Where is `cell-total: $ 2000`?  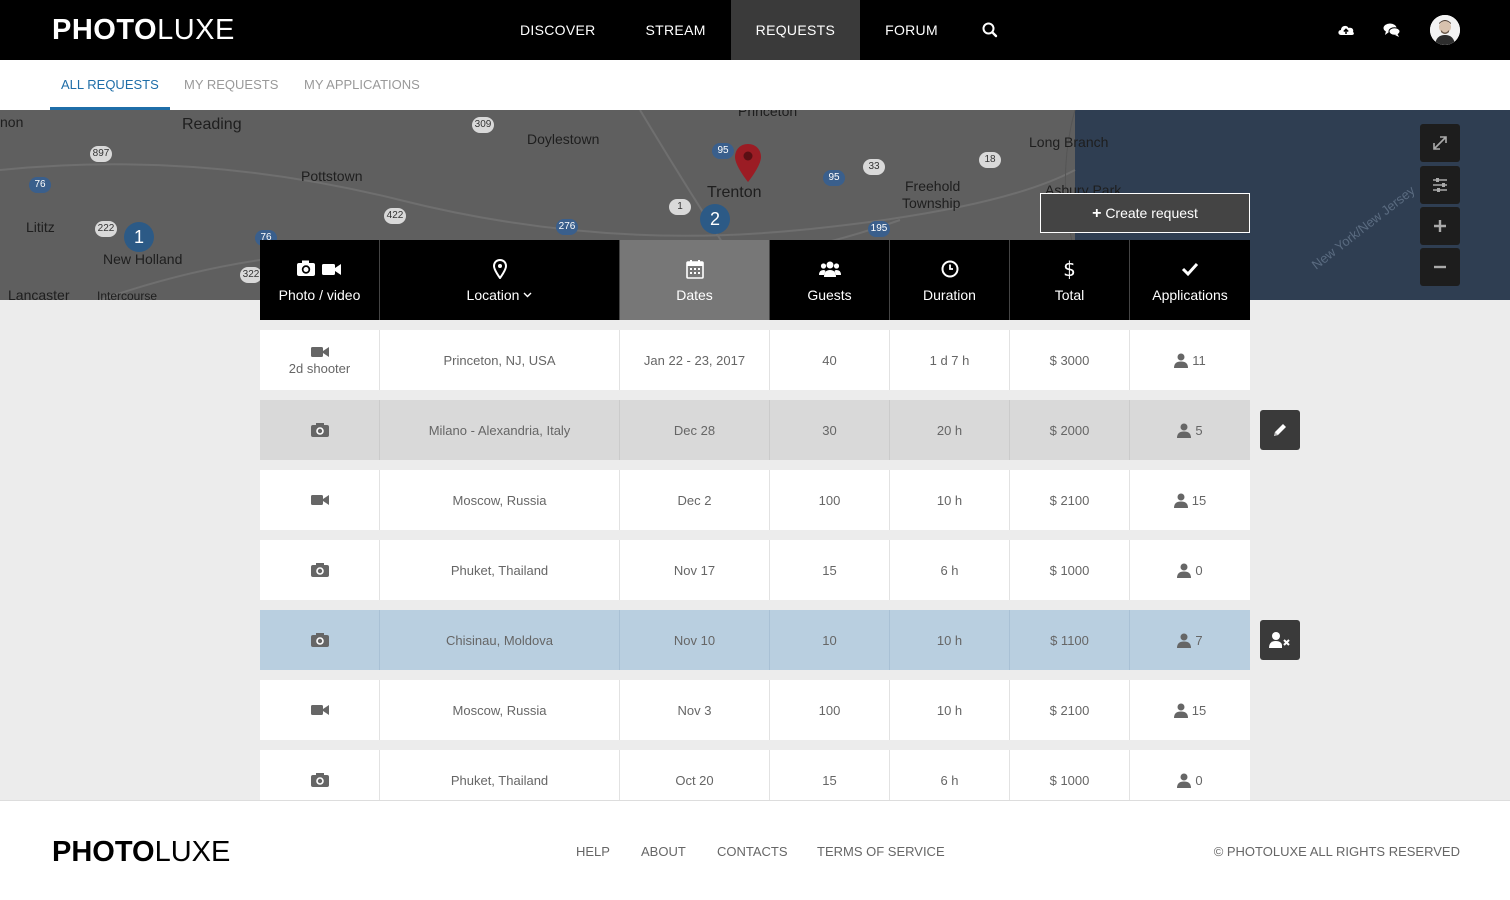
cell-total: $ 2000 is located at coordinates (1070, 430).